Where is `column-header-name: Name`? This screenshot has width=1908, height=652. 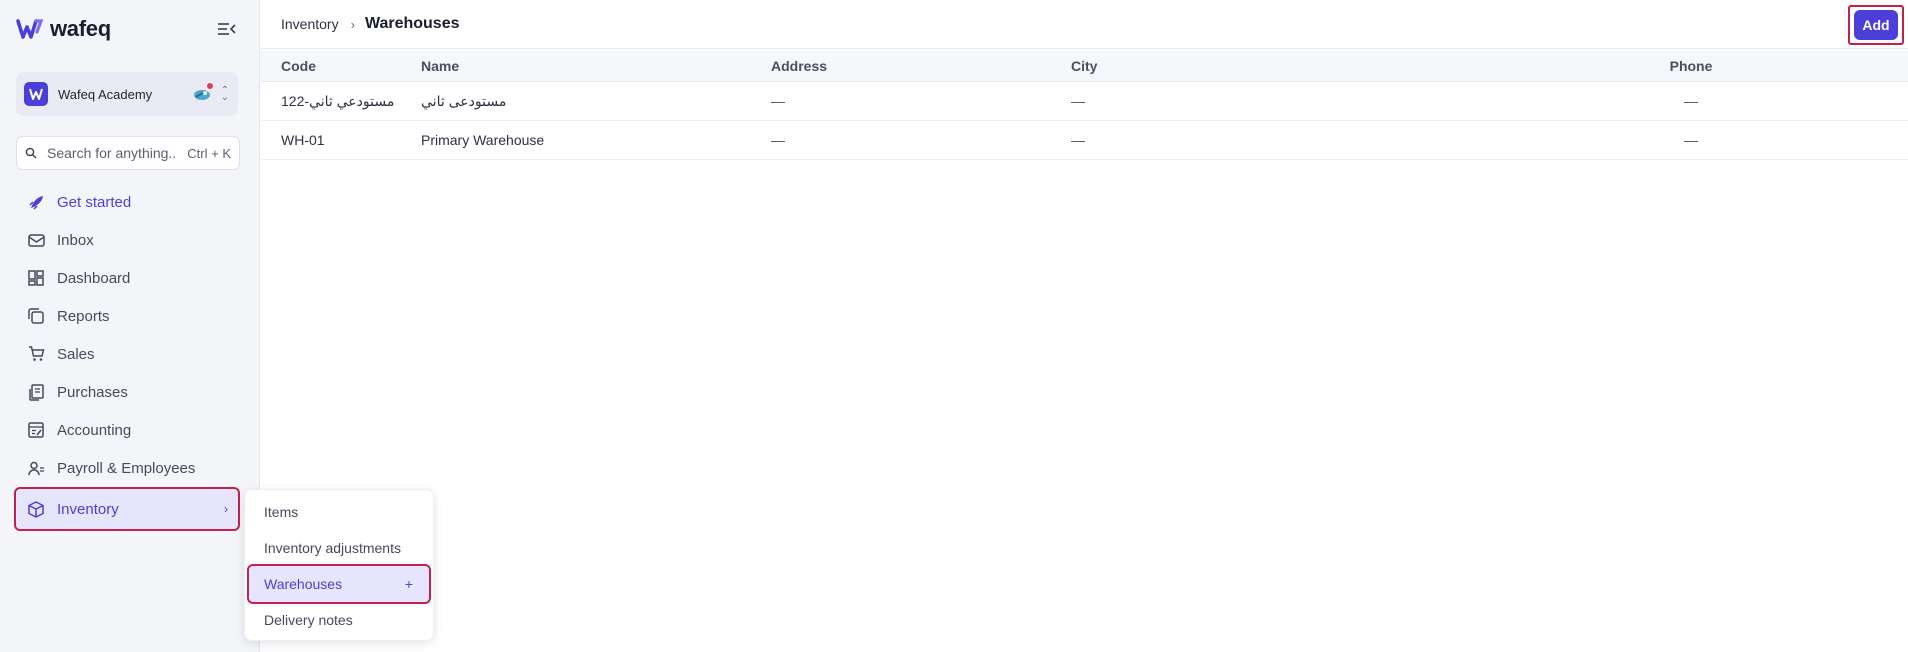 column-header-name: Name is located at coordinates (440, 65).